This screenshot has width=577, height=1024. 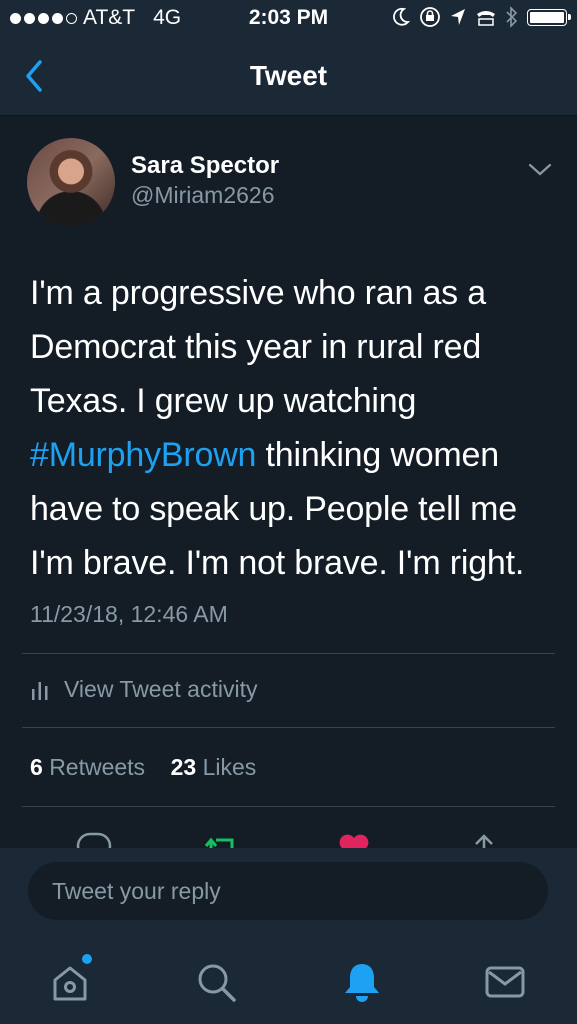 I want to click on activity-bars-icon, so click(x=40, y=690).